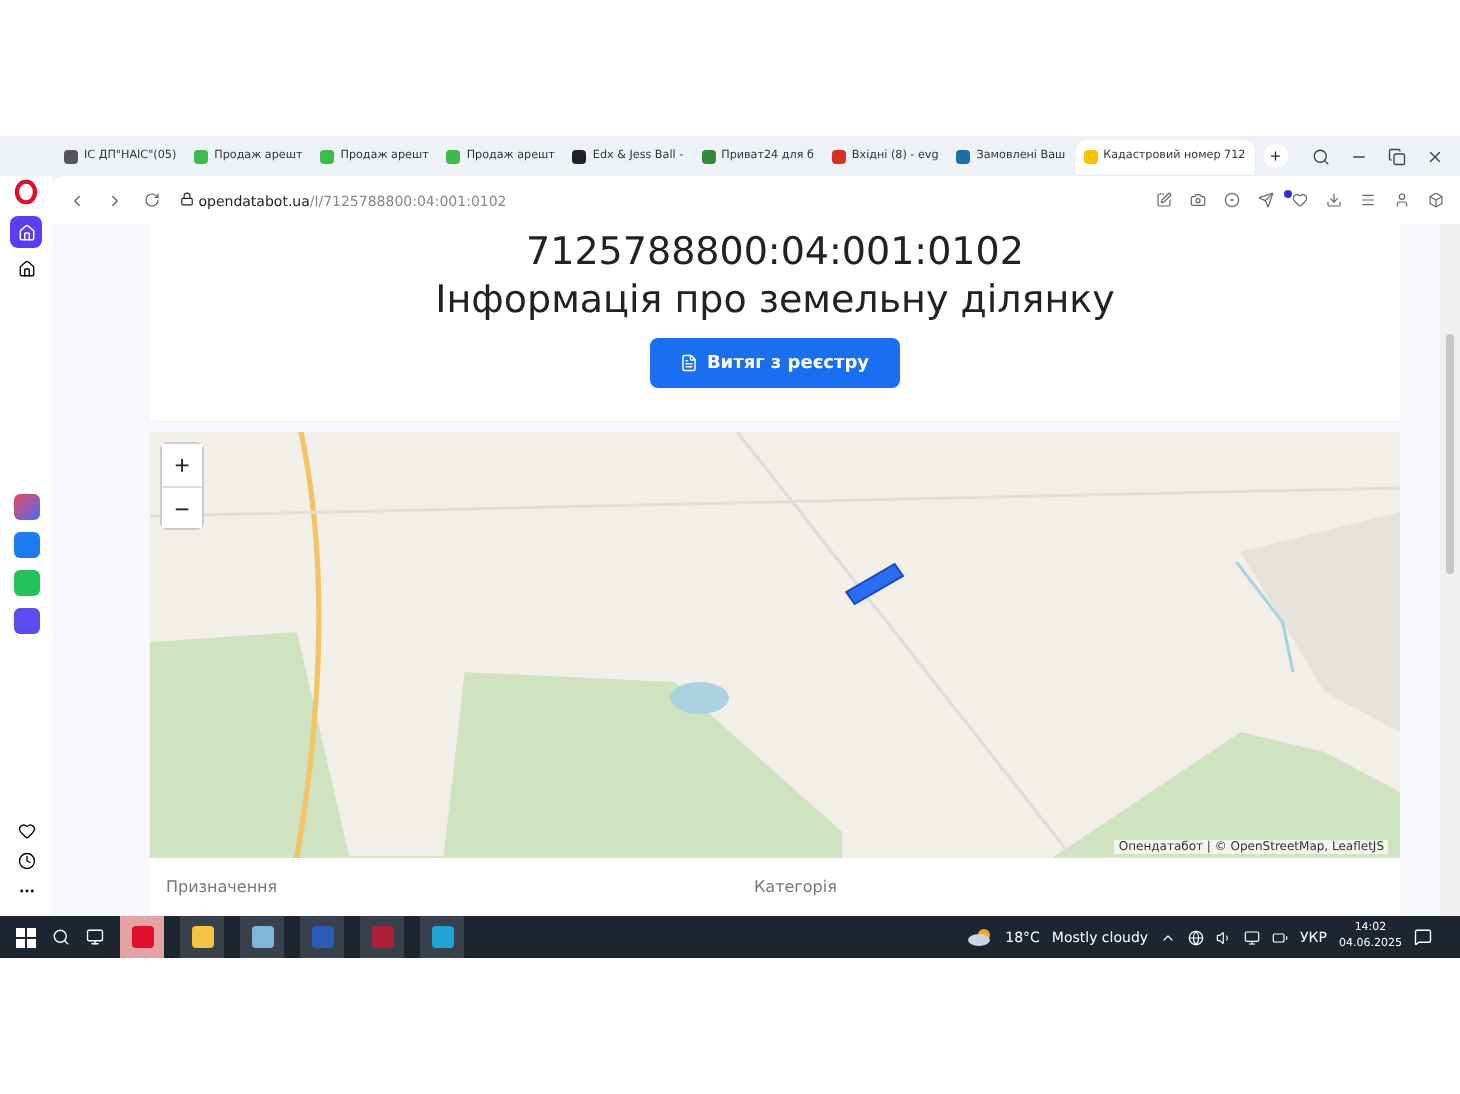  Describe the element at coordinates (95, 937) in the screenshot. I see `task-view-icon` at that location.